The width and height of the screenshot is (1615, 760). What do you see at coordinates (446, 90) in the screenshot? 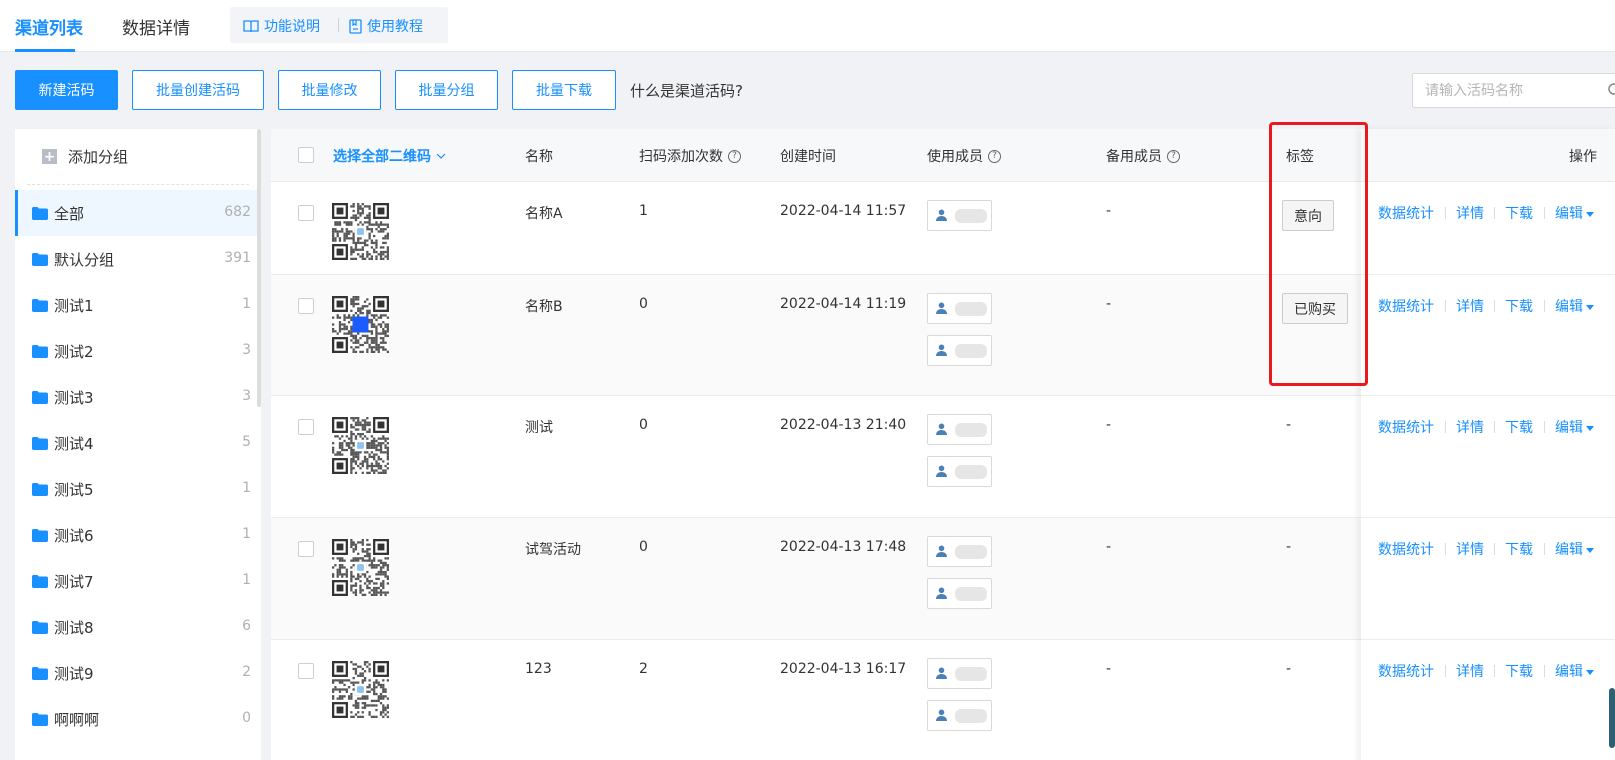
I see `batch-group-button: 批量分组` at bounding box center [446, 90].